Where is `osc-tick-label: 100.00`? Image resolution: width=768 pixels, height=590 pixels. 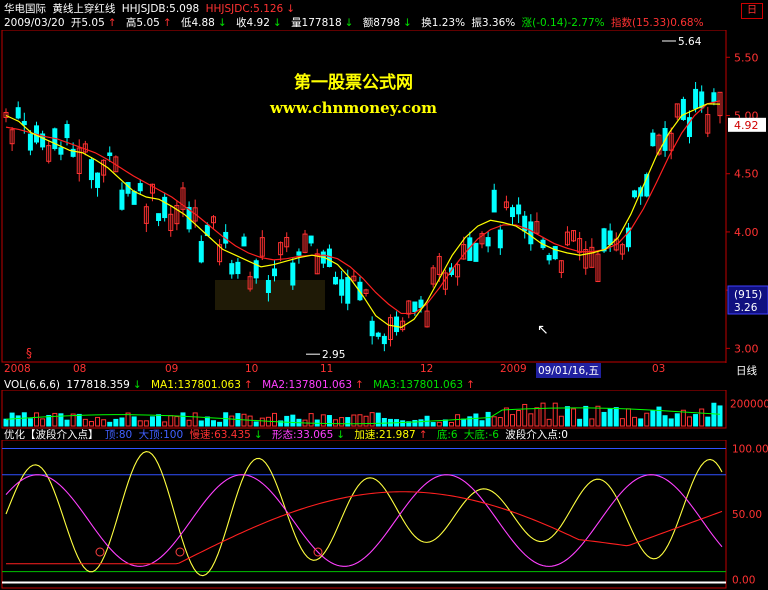 osc-tick-label: 100.00 is located at coordinates (750, 450).